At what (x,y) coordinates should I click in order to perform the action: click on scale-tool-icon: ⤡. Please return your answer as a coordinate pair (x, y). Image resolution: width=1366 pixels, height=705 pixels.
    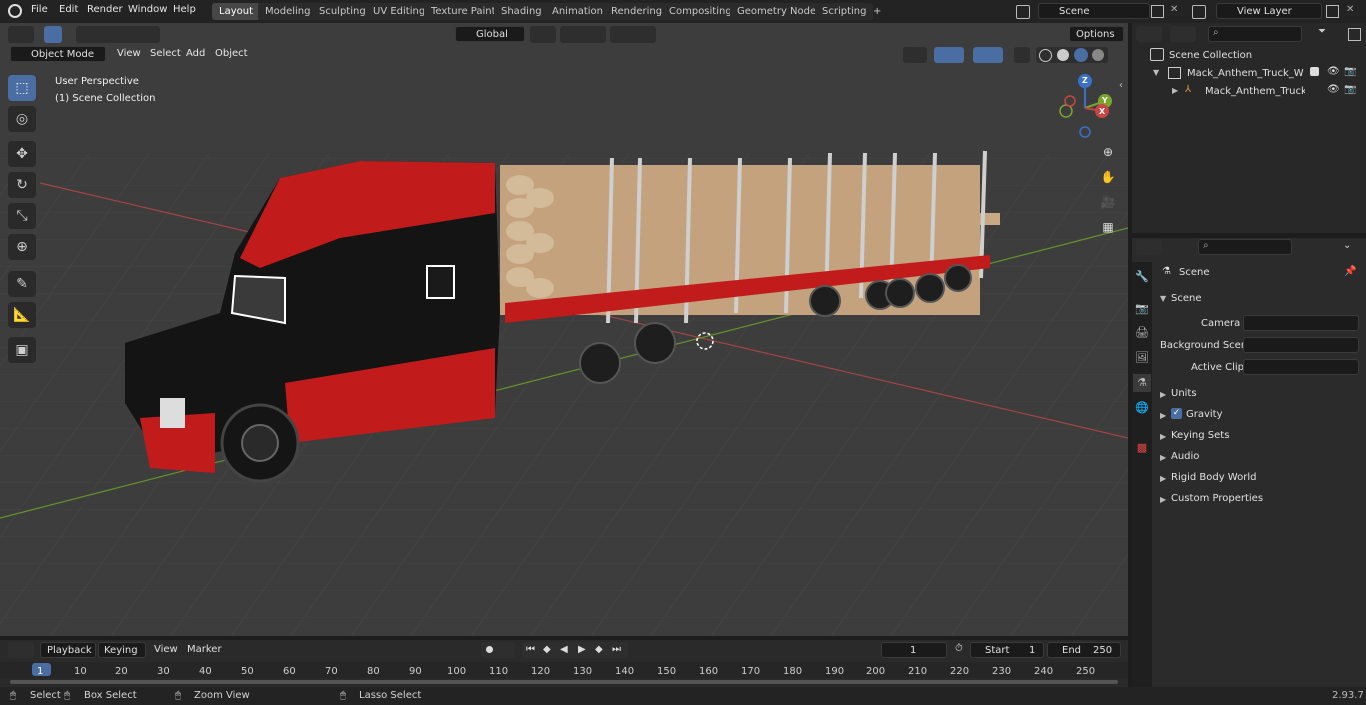
    Looking at the image, I should click on (22, 216).